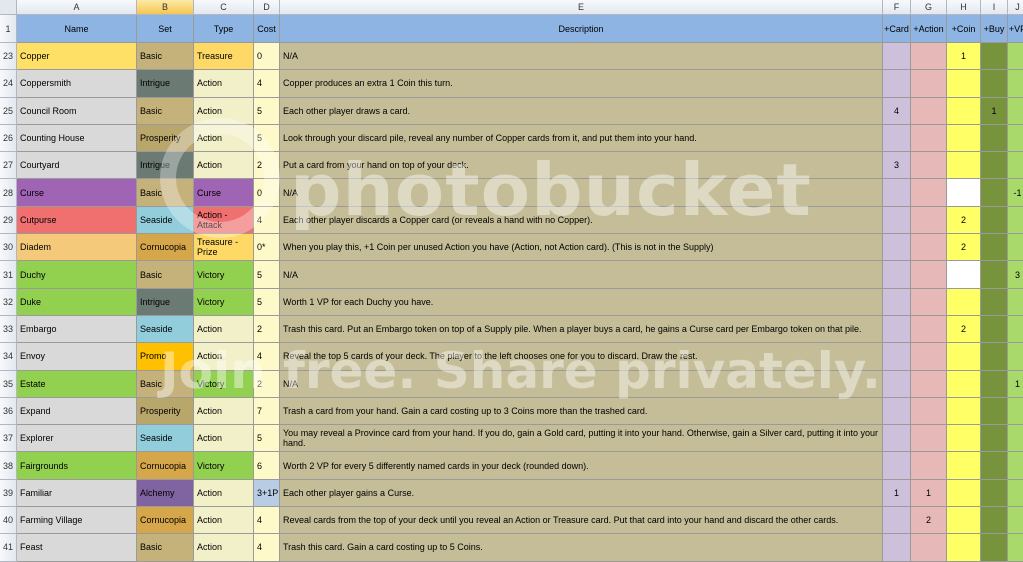 Image resolution: width=1023 pixels, height=562 pixels. What do you see at coordinates (267, 411) in the screenshot?
I see `cell-cost: 7` at bounding box center [267, 411].